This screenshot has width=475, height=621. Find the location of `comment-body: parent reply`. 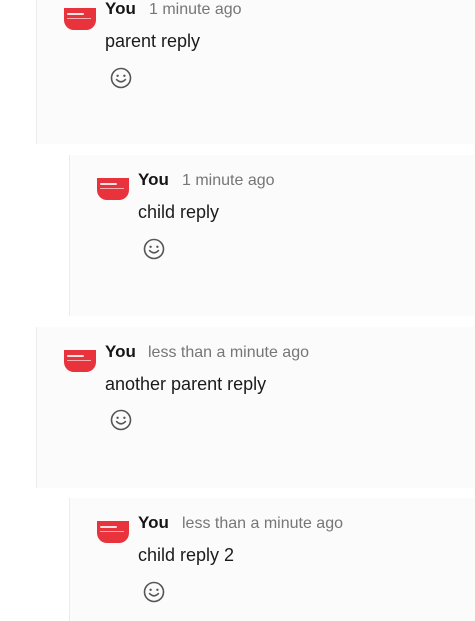

comment-body: parent reply is located at coordinates (153, 41).